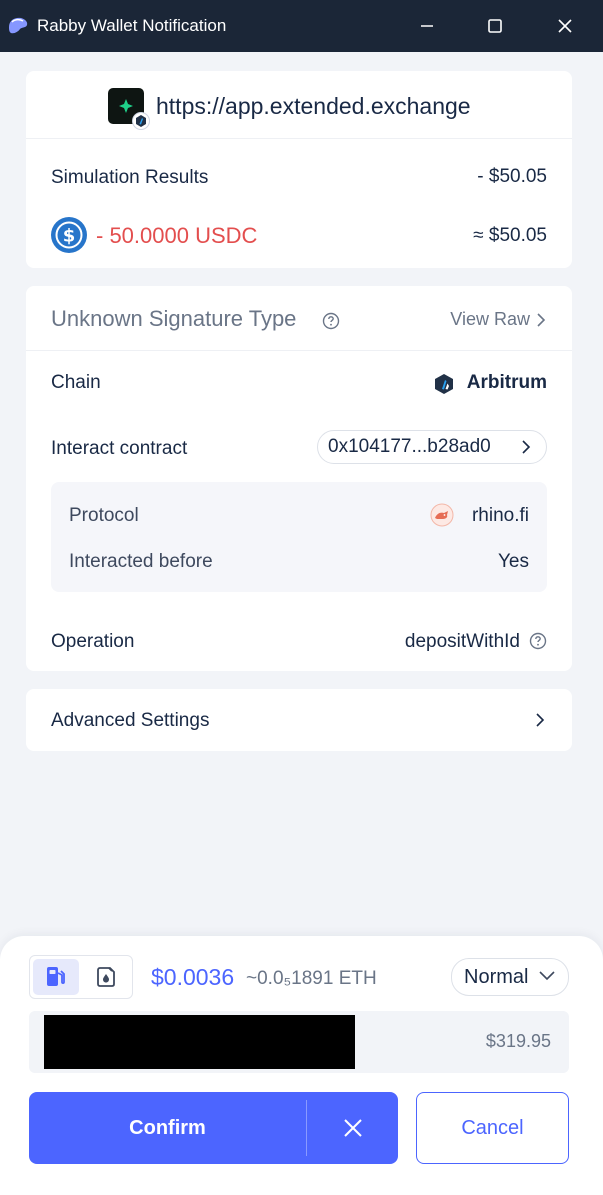  Describe the element at coordinates (492, 1128) in the screenshot. I see `cancel-button: Cancel` at that location.